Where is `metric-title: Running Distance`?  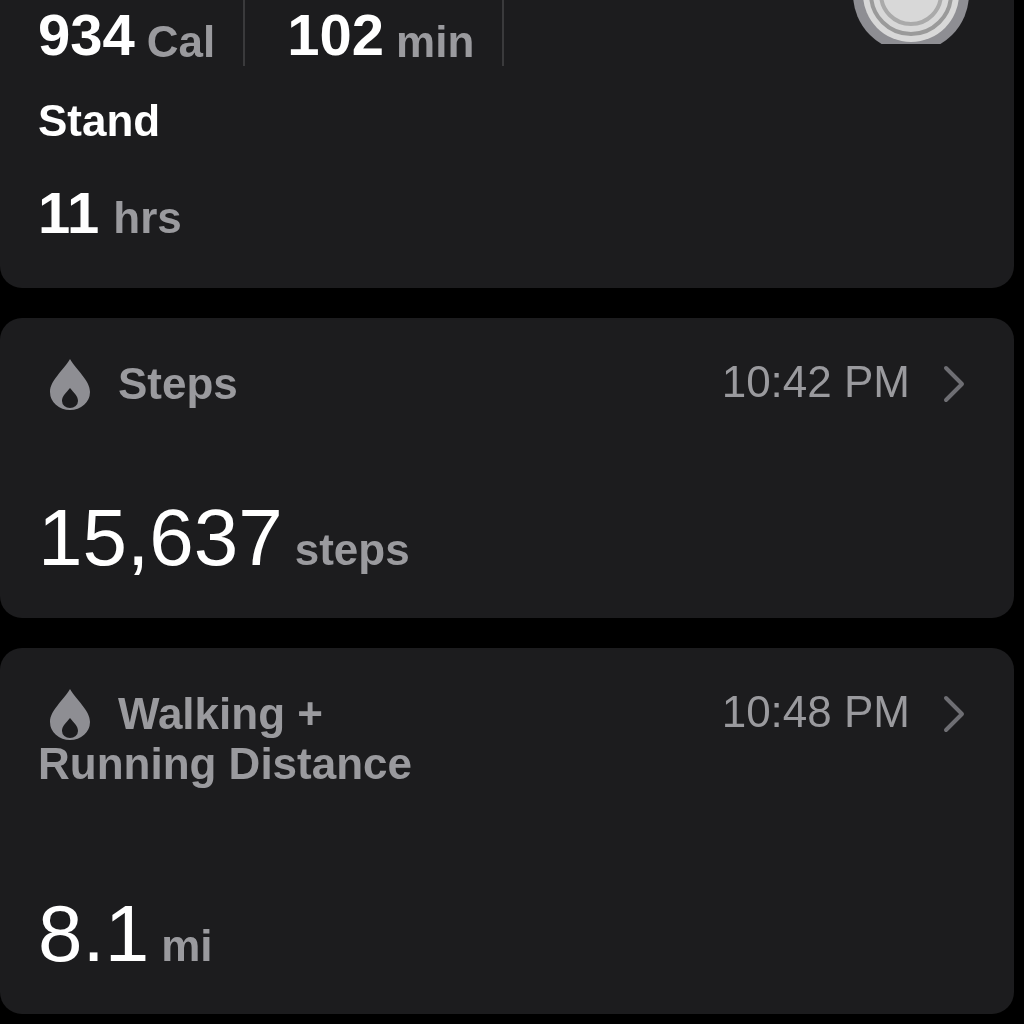
metric-title: Running Distance is located at coordinates (225, 764).